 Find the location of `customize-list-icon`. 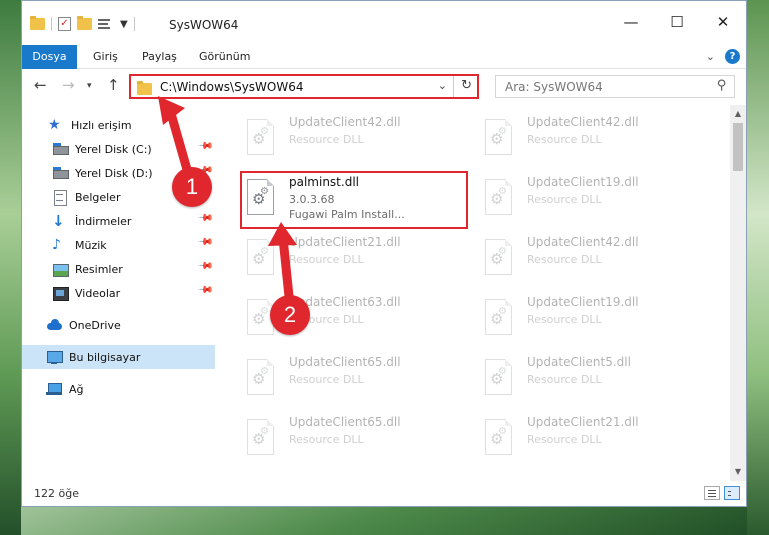

customize-list-icon is located at coordinates (106, 24).